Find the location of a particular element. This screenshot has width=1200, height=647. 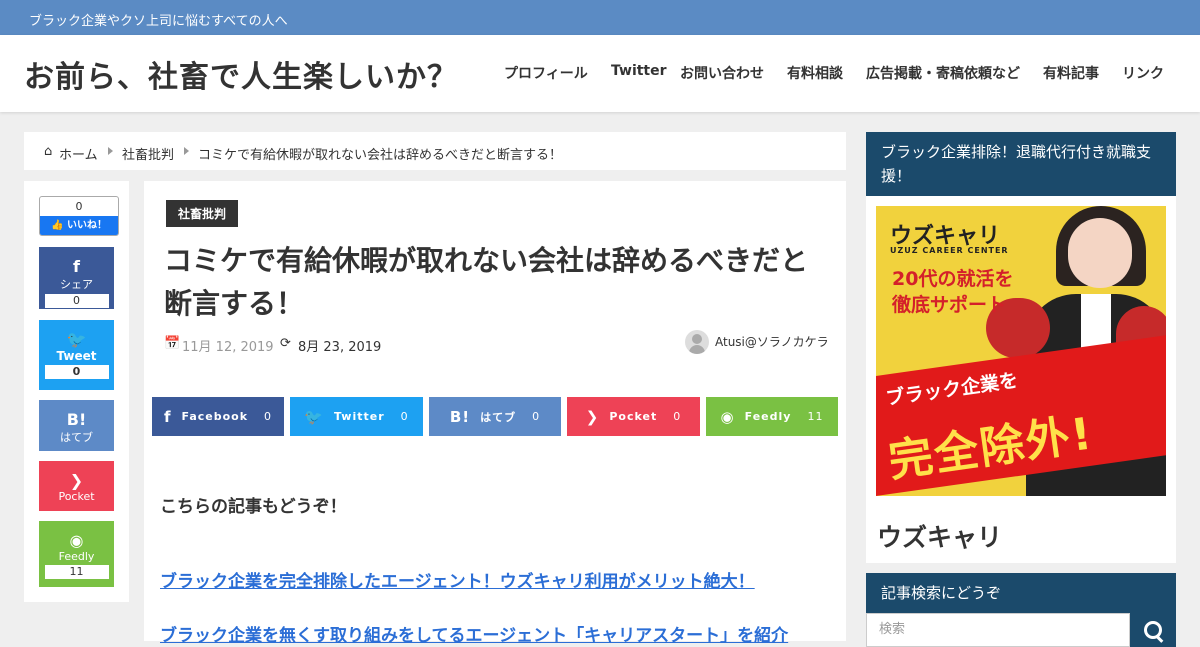

breadcrumb-home: ホーム is located at coordinates (78, 153).